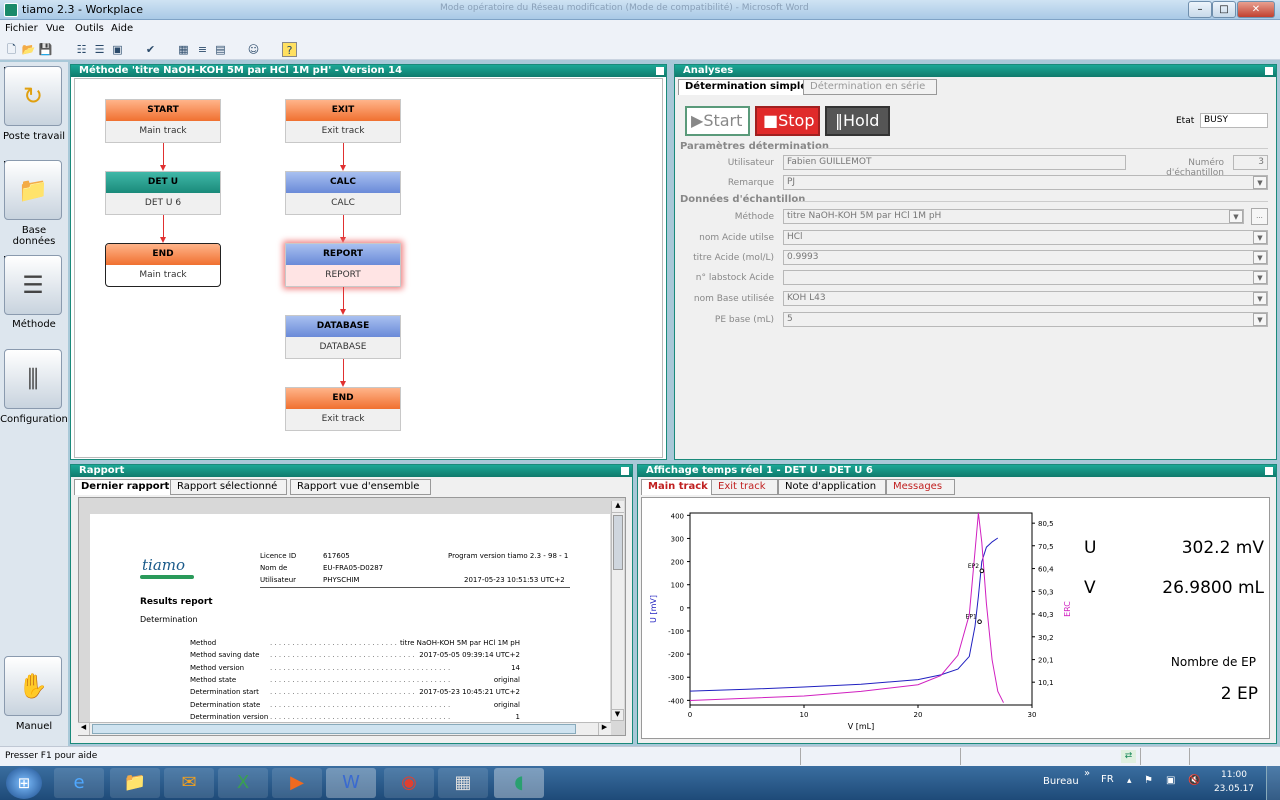 This screenshot has width=1280, height=800. Describe the element at coordinates (202, 49) in the screenshot. I see `list-icon: ≡` at that location.